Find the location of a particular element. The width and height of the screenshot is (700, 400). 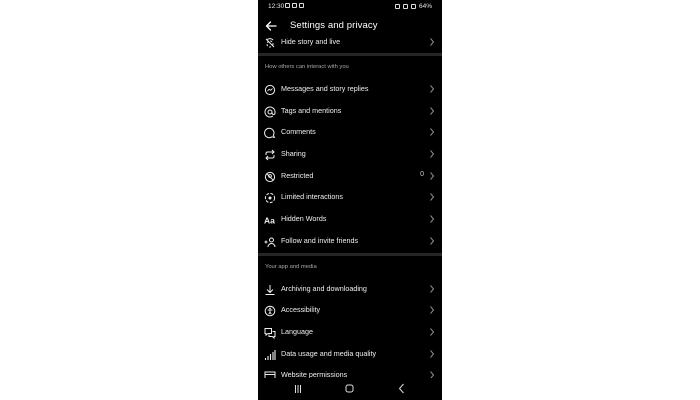

menu-item-label: Language is located at coordinates (297, 331).